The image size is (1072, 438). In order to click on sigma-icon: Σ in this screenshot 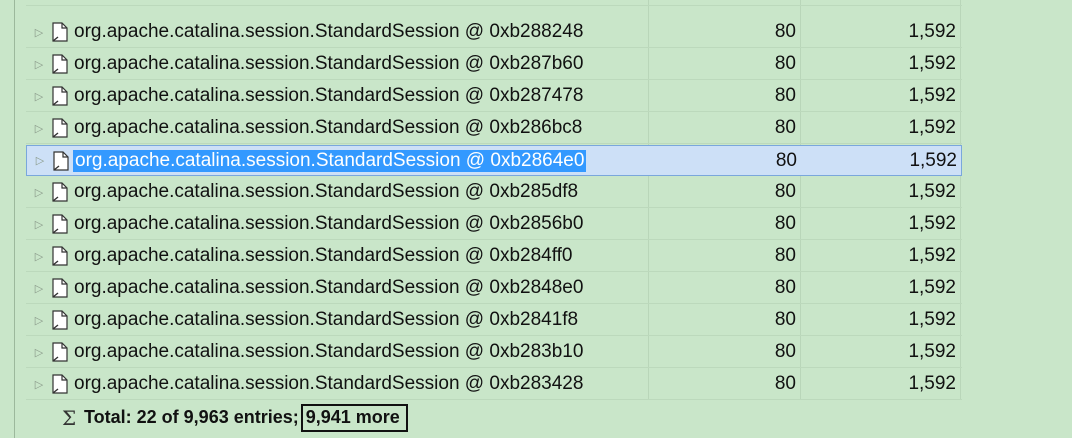, I will do `click(69, 417)`.